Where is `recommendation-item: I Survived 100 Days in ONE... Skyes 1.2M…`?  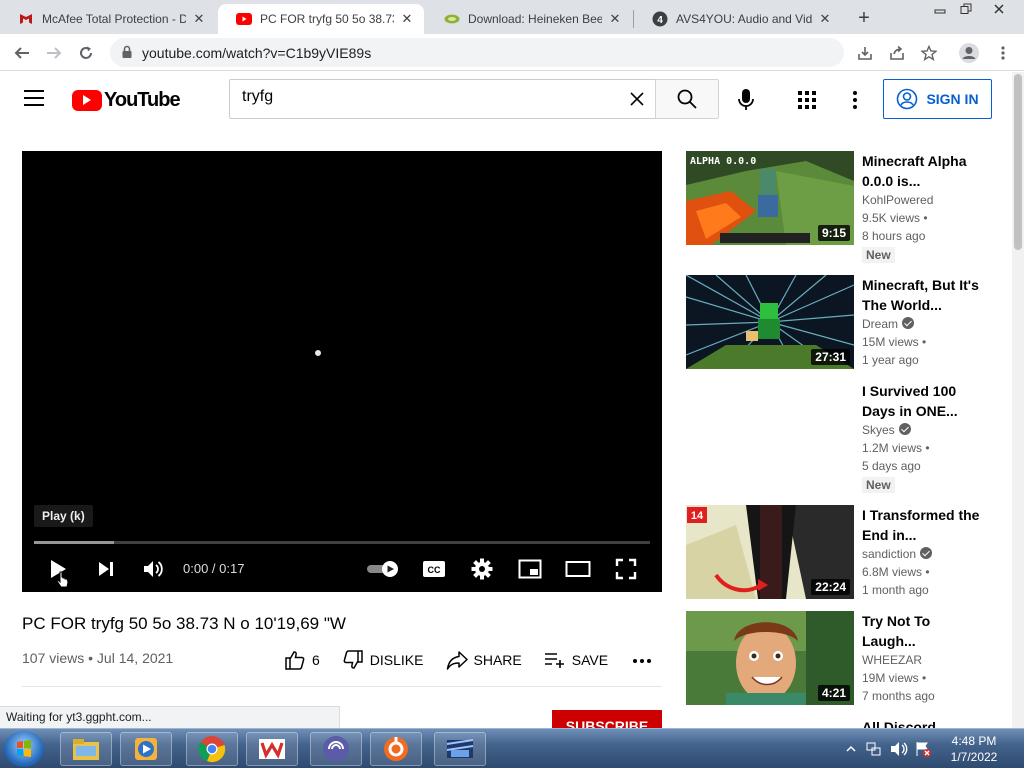
recommendation-item: I Survived 100 Days in ONE... Skyes 1.2M… is located at coordinates (846, 440).